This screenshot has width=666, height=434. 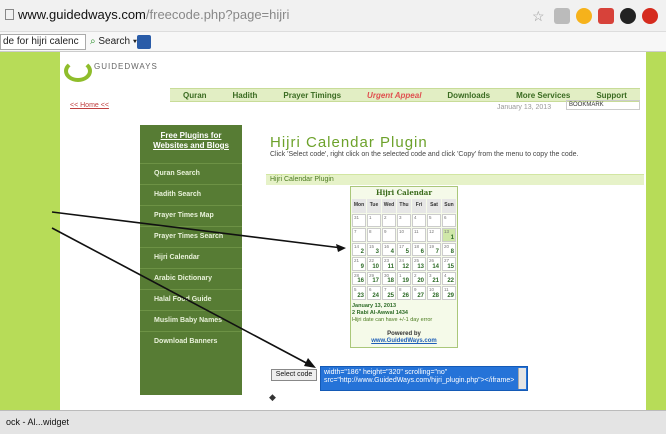 What do you see at coordinates (302, 179) in the screenshot?
I see `plugin-label: Hijri Calendar Plugin` at bounding box center [302, 179].